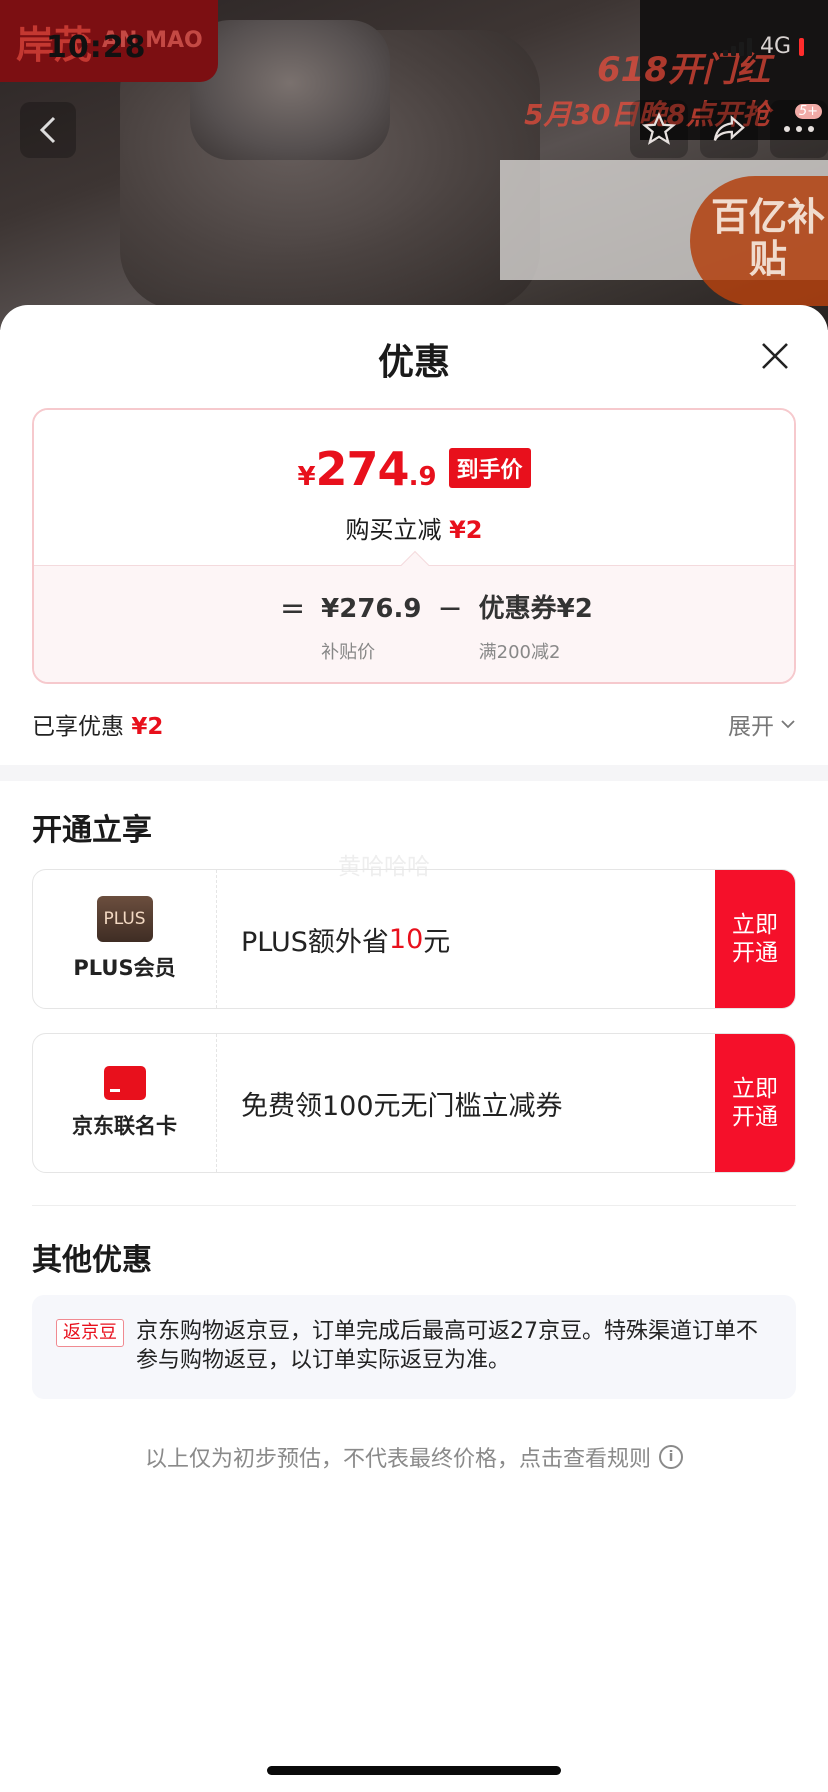 The height and width of the screenshot is (1792, 828). I want to click on rules-link: 以上仅为初步预估，不代表最终价格，点击查看规则 i, so click(414, 1457).